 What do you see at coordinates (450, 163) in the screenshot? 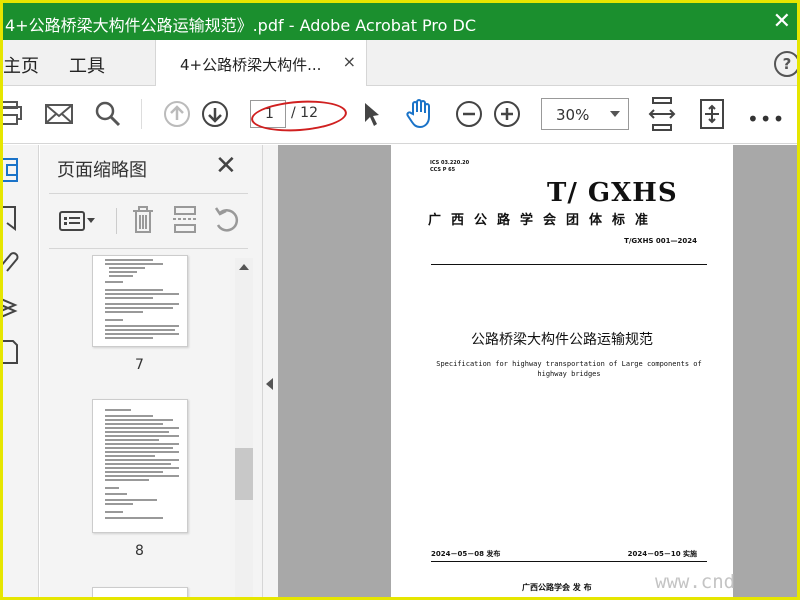
I see `ics-line: ICS 03.220.20` at bounding box center [450, 163].